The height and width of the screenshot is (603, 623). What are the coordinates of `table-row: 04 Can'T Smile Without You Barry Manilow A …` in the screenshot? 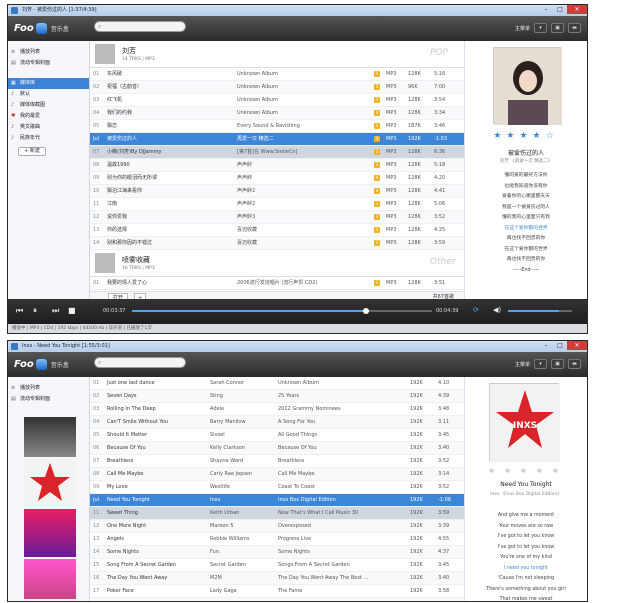 It's located at (278, 422).